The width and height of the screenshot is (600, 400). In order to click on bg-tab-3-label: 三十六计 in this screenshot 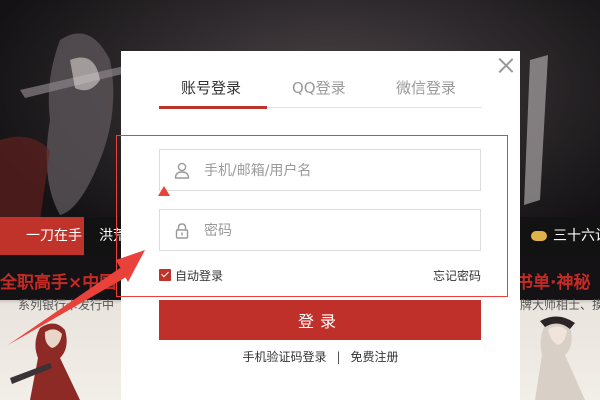, I will do `click(576, 236)`.